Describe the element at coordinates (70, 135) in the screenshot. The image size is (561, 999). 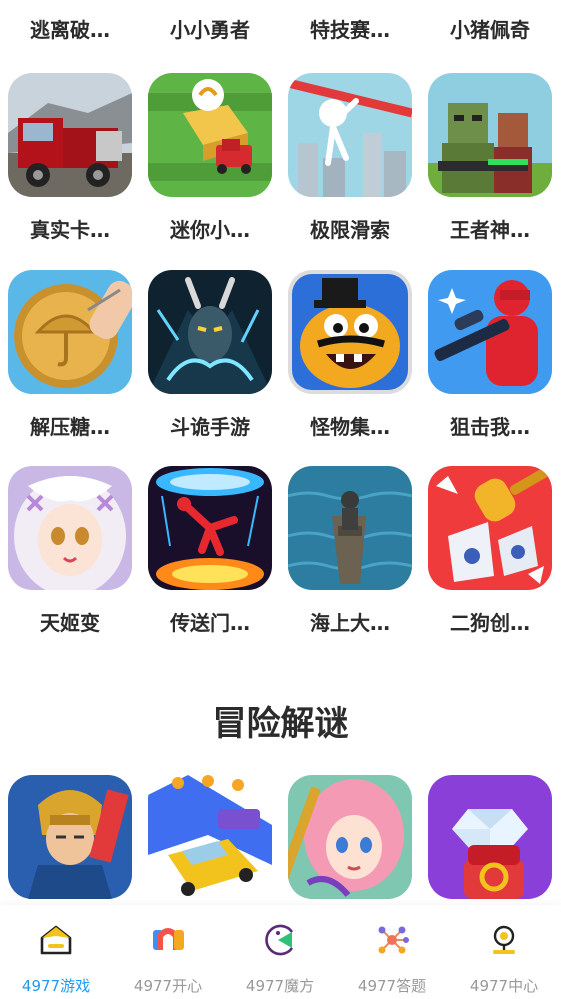
I see `truck-game-icon` at that location.